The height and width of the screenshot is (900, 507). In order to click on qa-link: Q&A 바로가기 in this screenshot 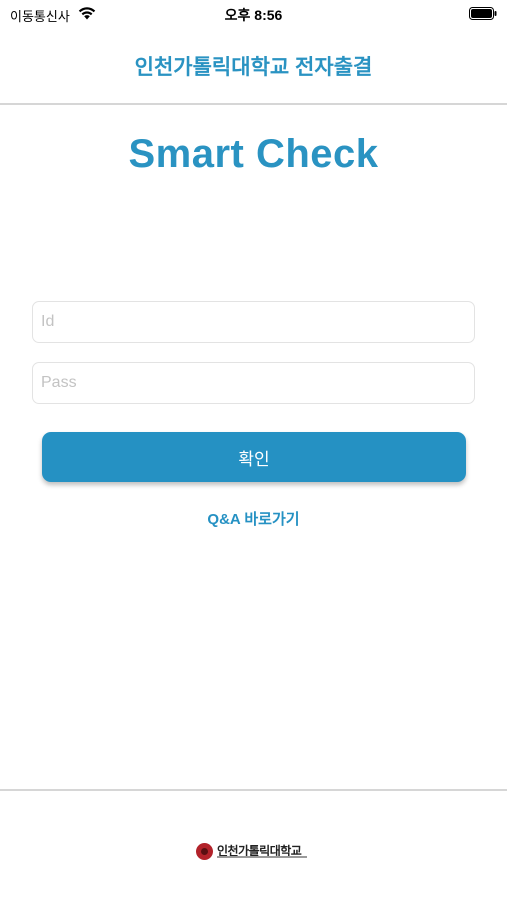, I will do `click(253, 518)`.